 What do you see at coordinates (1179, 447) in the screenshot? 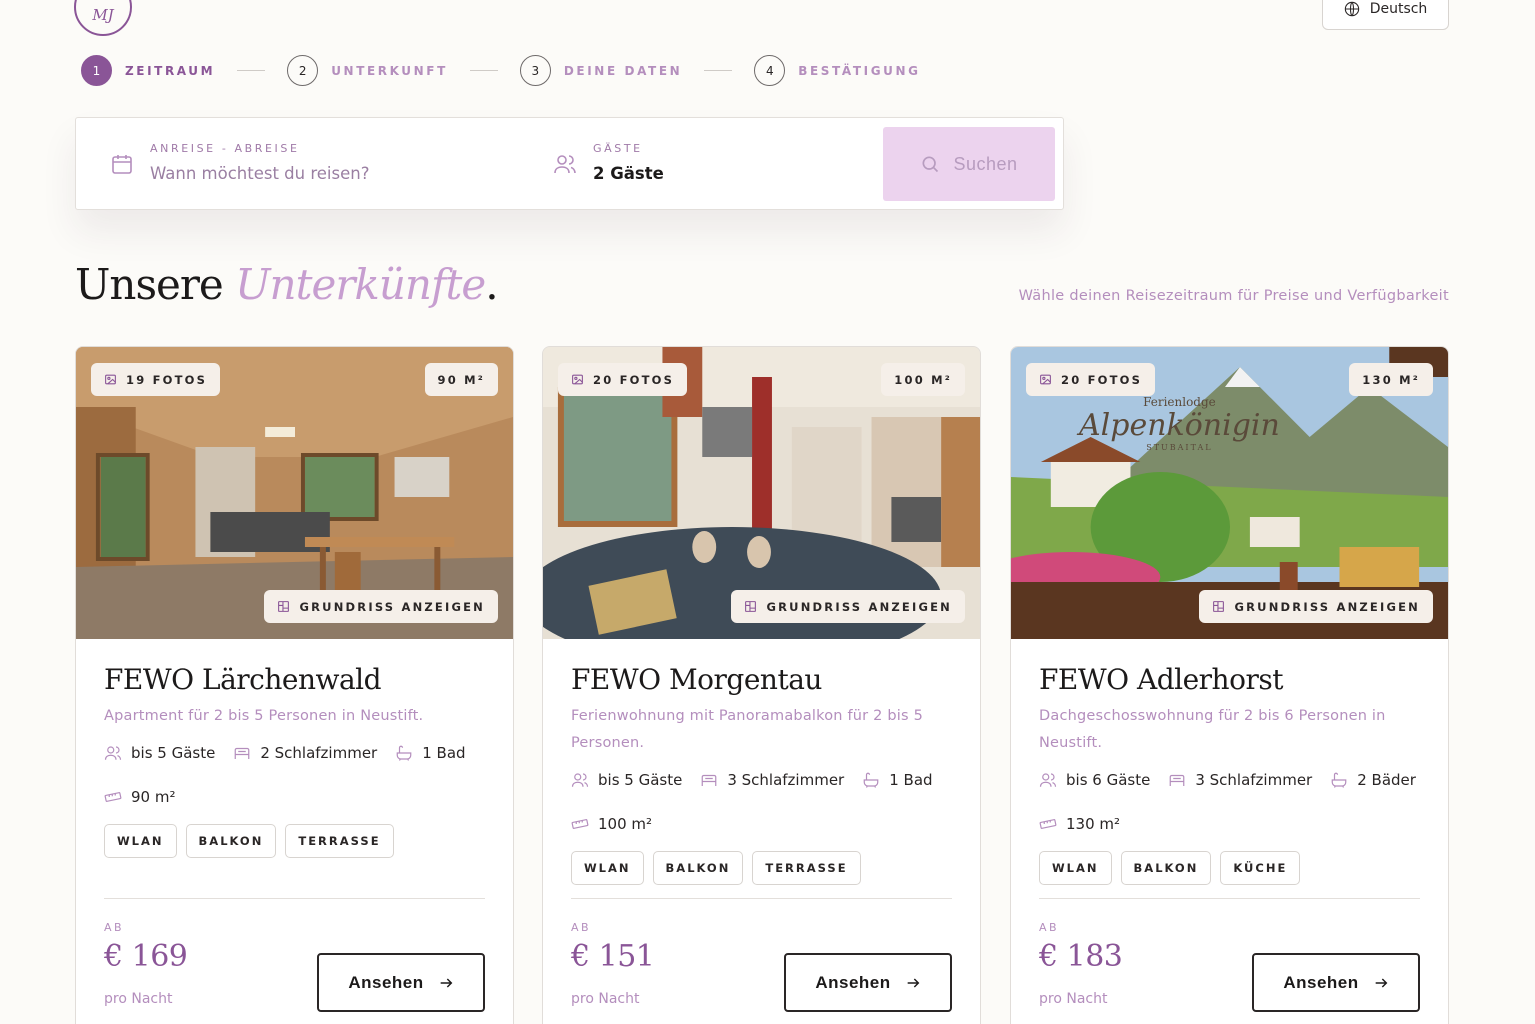
I see `watermark-line3: STUBAITAL` at bounding box center [1179, 447].